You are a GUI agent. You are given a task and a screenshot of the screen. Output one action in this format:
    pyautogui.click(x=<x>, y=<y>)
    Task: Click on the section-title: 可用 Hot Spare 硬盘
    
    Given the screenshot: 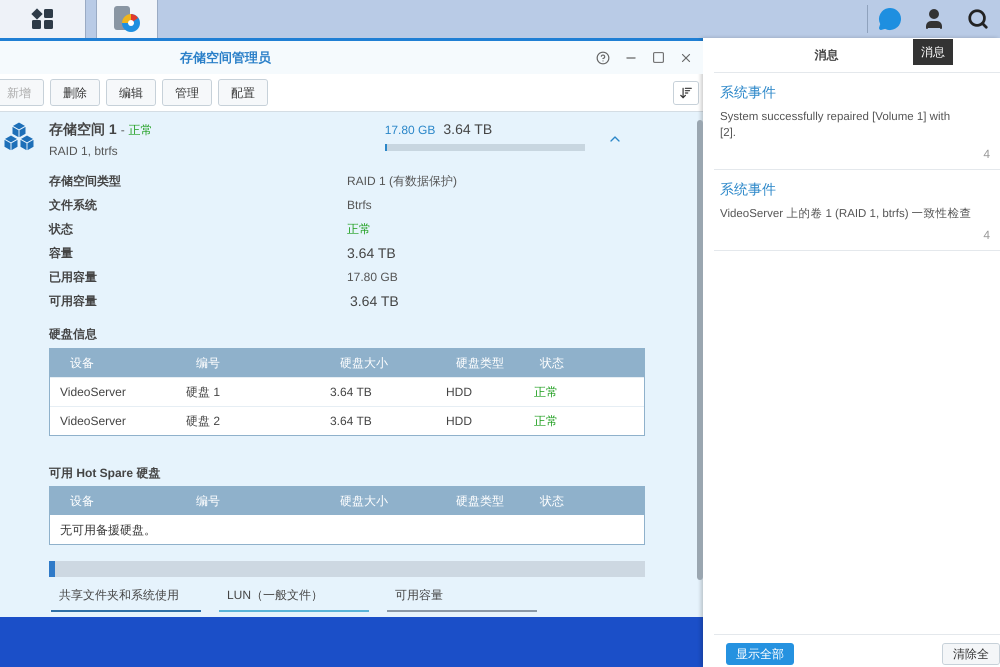 What is the action you would take?
    pyautogui.click(x=105, y=473)
    